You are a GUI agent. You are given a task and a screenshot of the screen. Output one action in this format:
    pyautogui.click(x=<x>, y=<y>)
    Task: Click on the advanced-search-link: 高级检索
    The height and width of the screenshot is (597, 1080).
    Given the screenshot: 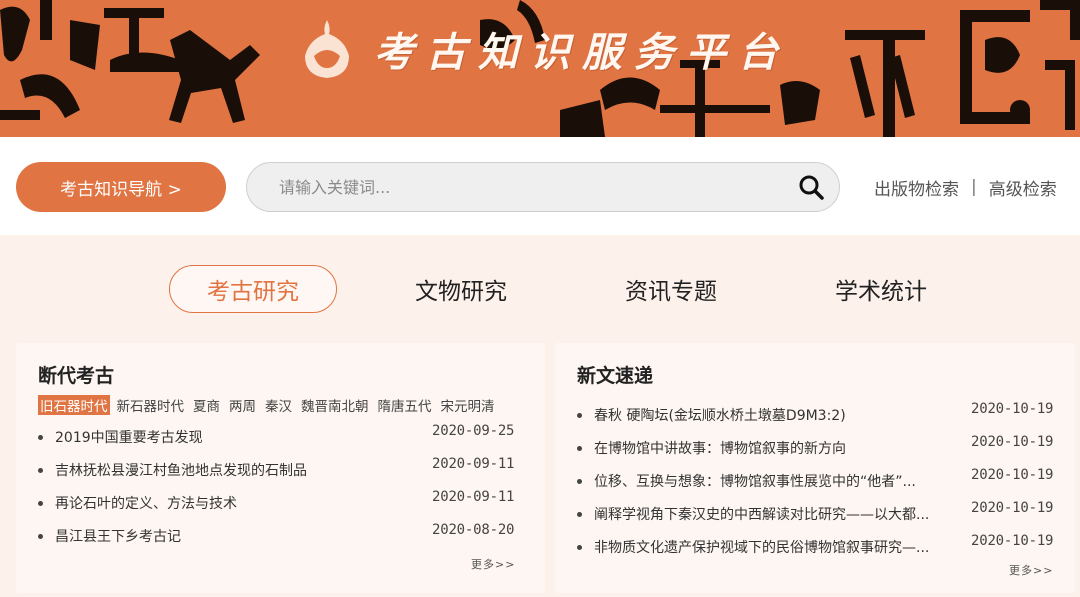 What is the action you would take?
    pyautogui.click(x=1023, y=187)
    